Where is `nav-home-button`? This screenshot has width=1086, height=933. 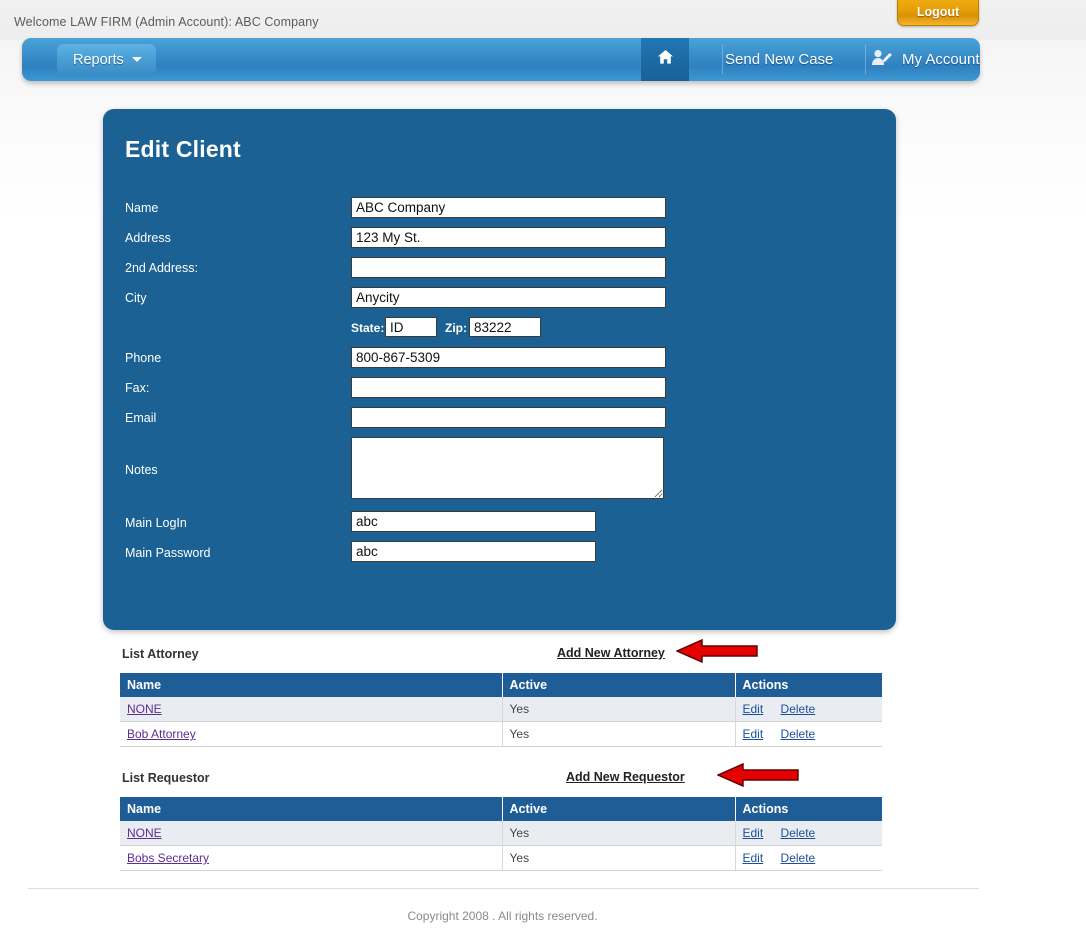 nav-home-button is located at coordinates (665, 59).